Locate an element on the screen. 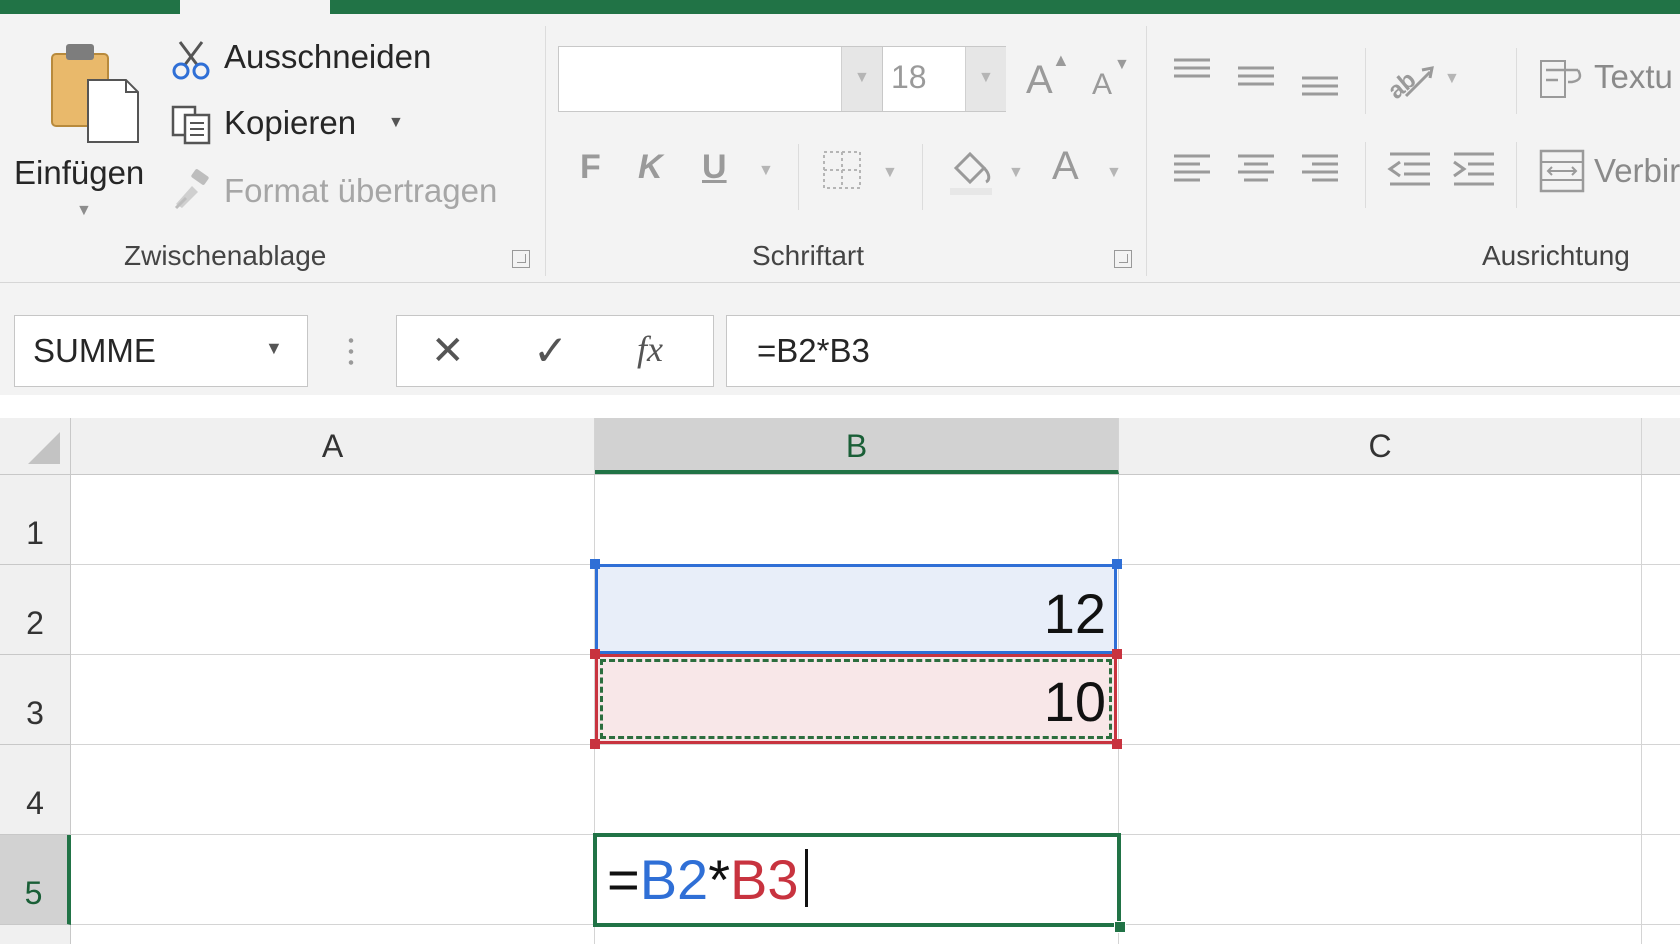 This screenshot has width=1680, height=951. column-header-c: C is located at coordinates (1380, 446).